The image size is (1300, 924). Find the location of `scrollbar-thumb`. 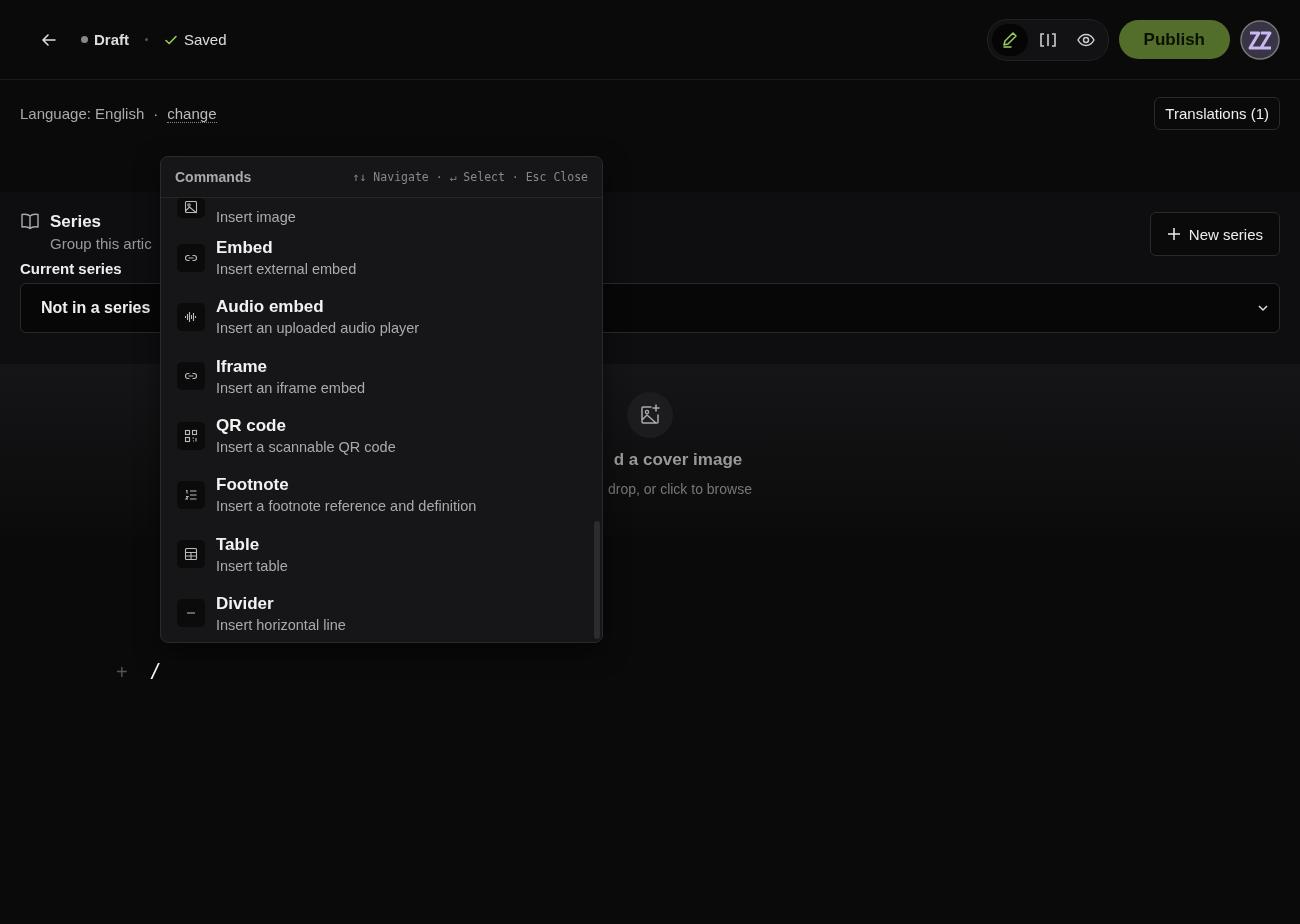

scrollbar-thumb is located at coordinates (597, 580).